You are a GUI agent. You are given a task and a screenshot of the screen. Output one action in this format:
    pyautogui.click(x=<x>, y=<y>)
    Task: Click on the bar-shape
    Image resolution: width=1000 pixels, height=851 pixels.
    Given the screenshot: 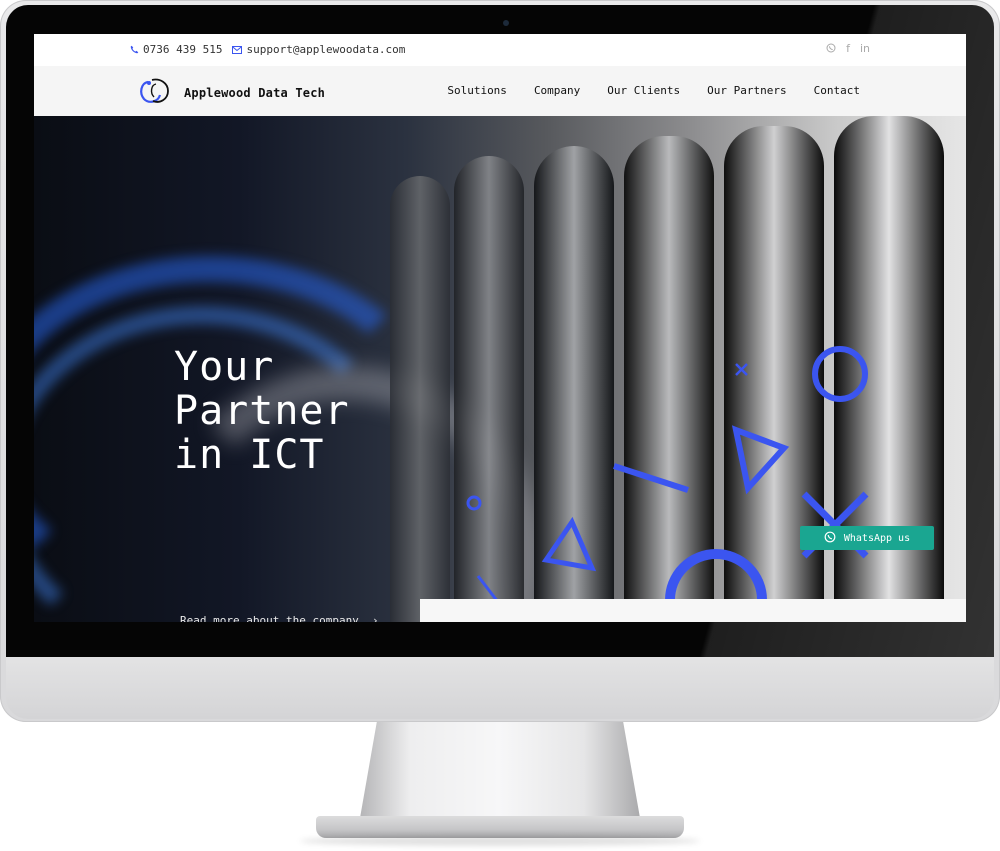 What is the action you would take?
    pyautogui.click(x=651, y=478)
    